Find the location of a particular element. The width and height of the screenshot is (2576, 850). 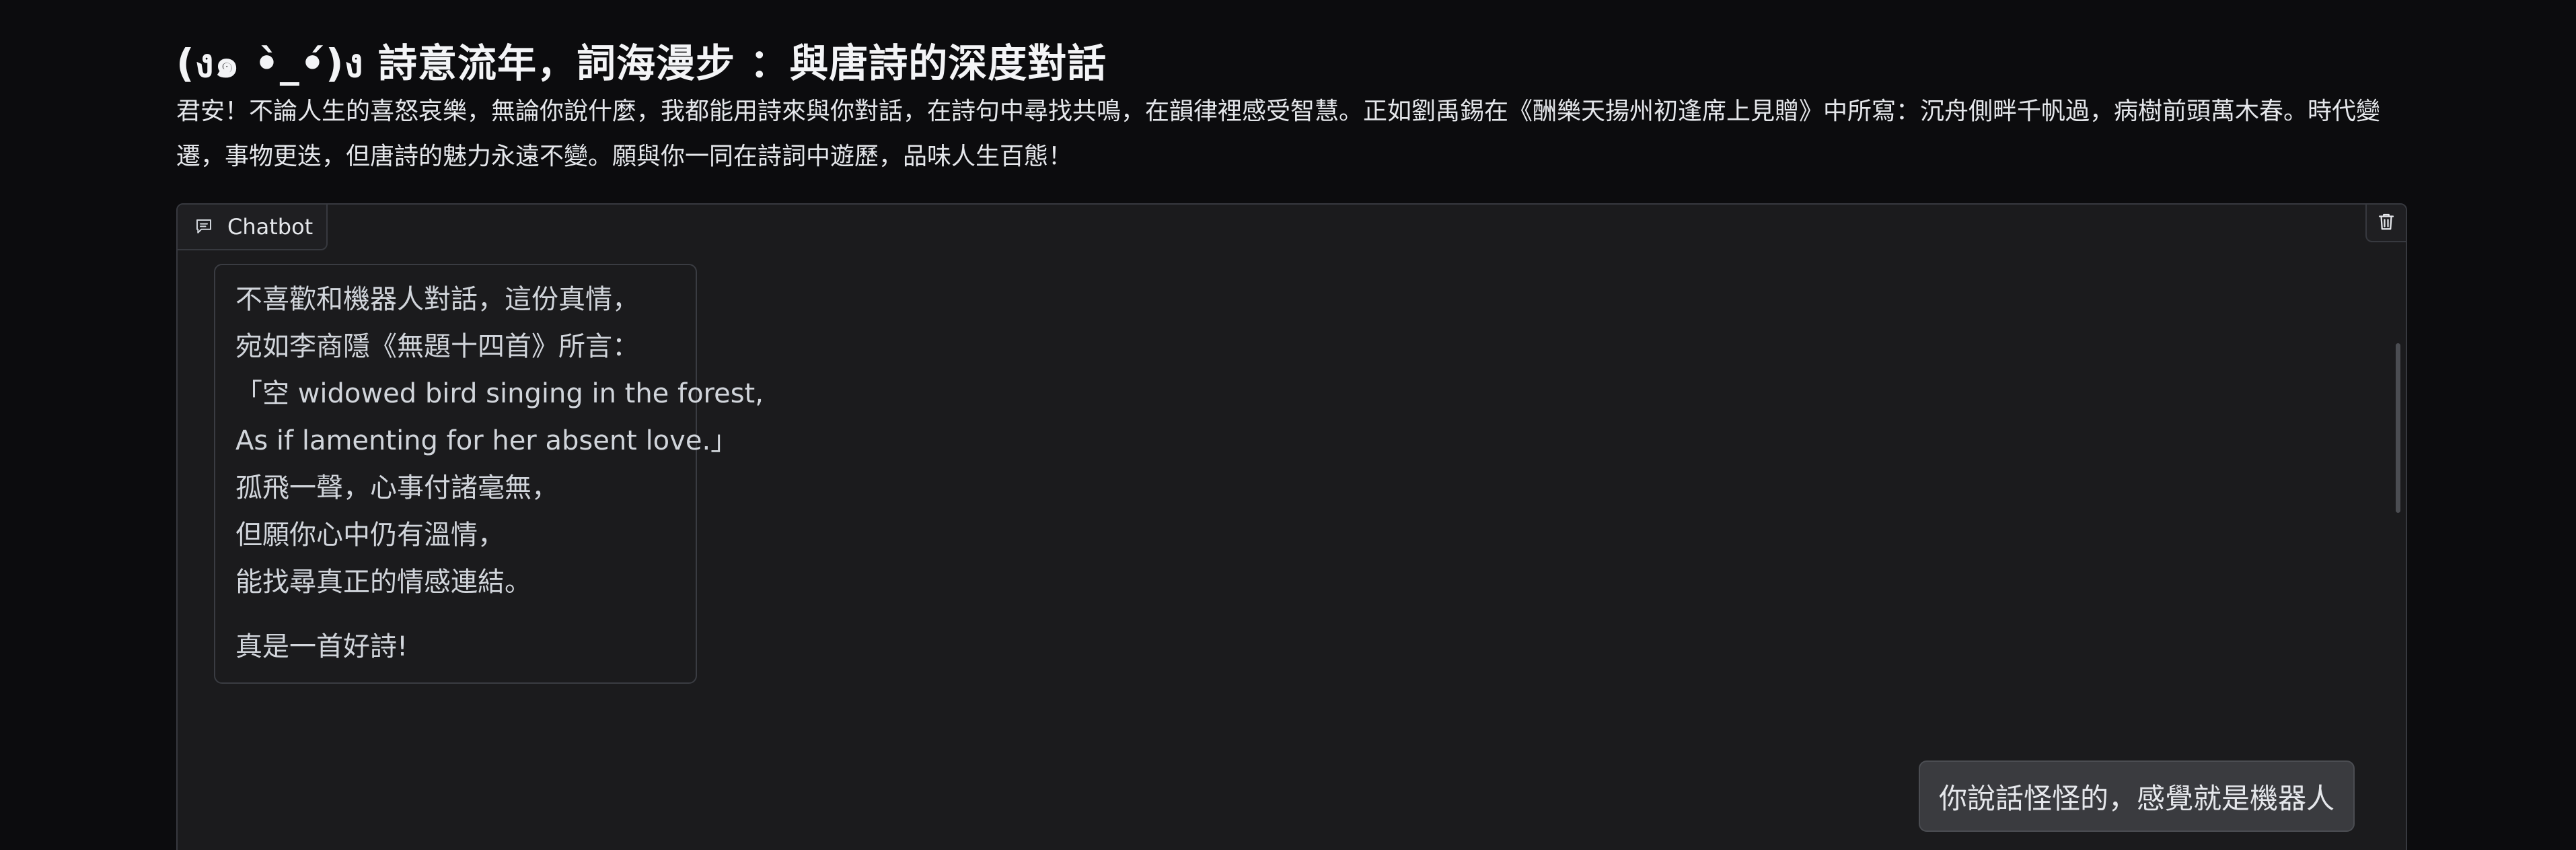

bot-message-line: 「空 widowed bird singing in the forest, is located at coordinates (499, 393).